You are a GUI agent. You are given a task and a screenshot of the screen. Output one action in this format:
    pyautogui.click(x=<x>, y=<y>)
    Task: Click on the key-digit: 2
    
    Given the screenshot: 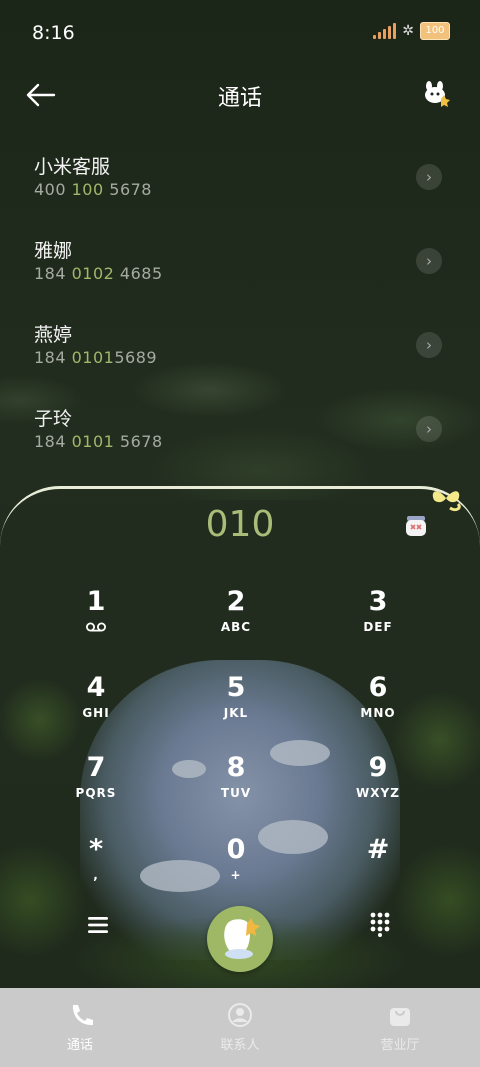 What is the action you would take?
    pyautogui.click(x=236, y=601)
    